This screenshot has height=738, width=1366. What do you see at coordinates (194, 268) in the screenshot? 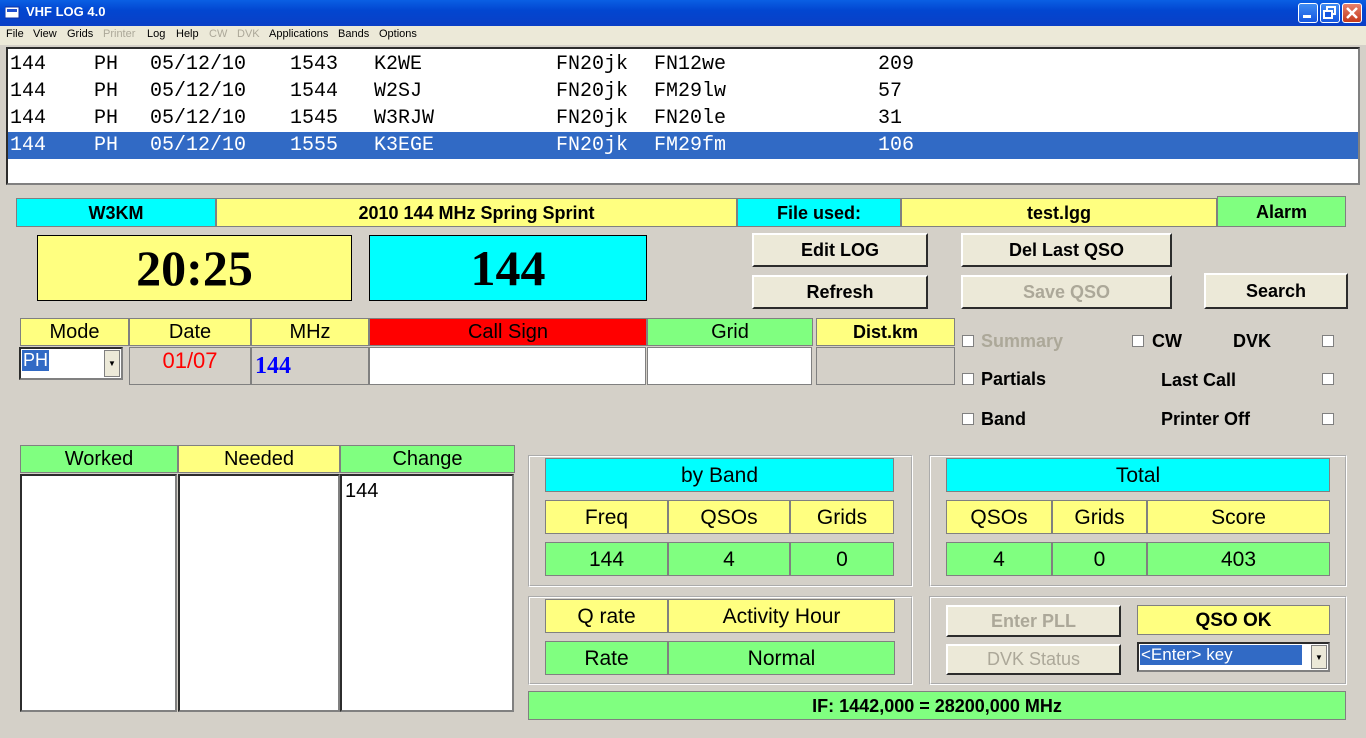
I see `clock-display: 20:25` at bounding box center [194, 268].